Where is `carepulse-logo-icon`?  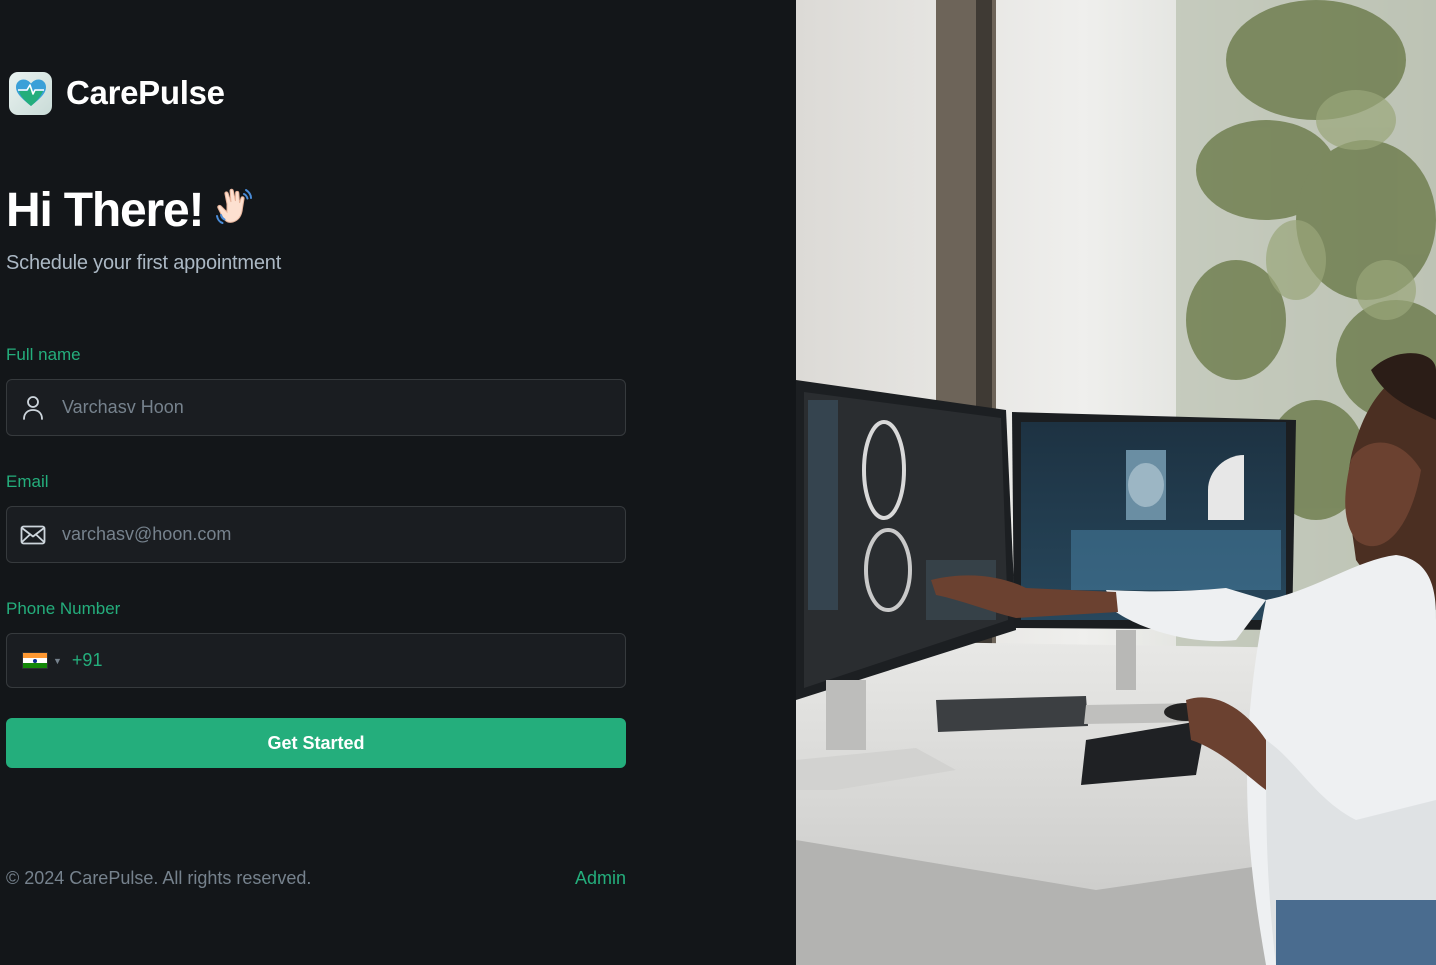 carepulse-logo-icon is located at coordinates (30, 93).